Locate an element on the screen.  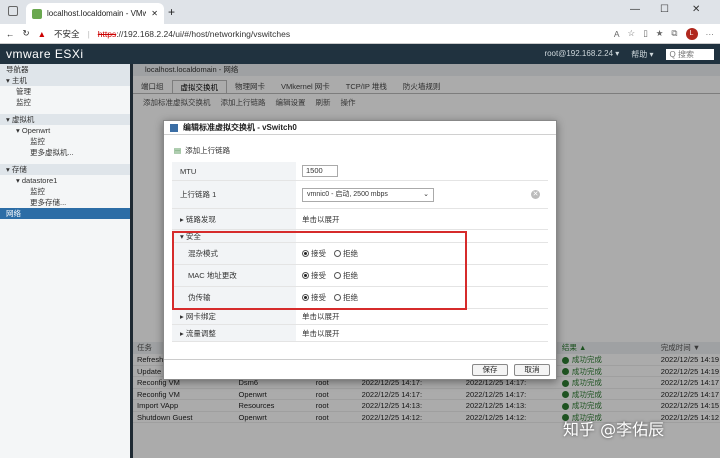
dialog-footer: 保存 取消 is located at coordinates (360, 369).